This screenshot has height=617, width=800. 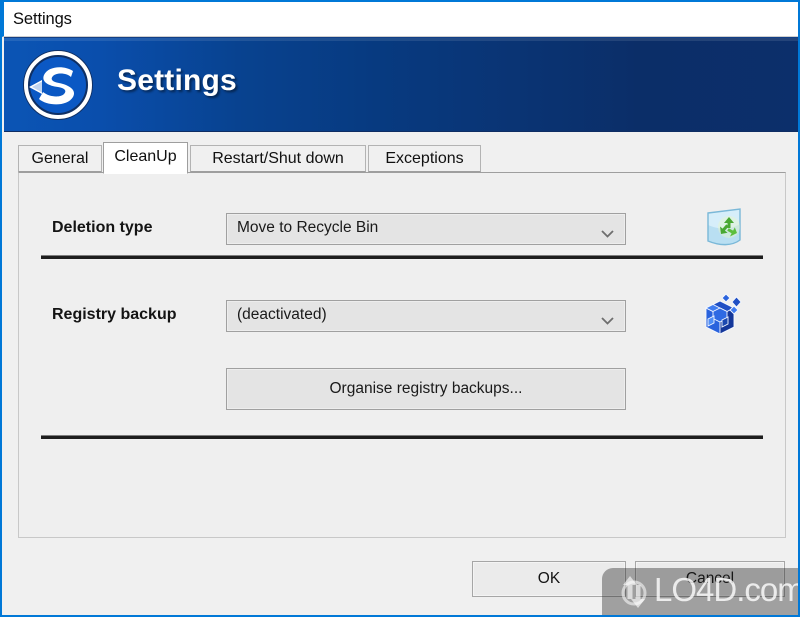 What do you see at coordinates (282, 314) in the screenshot?
I see `registry-backup-value: (deactivated)` at bounding box center [282, 314].